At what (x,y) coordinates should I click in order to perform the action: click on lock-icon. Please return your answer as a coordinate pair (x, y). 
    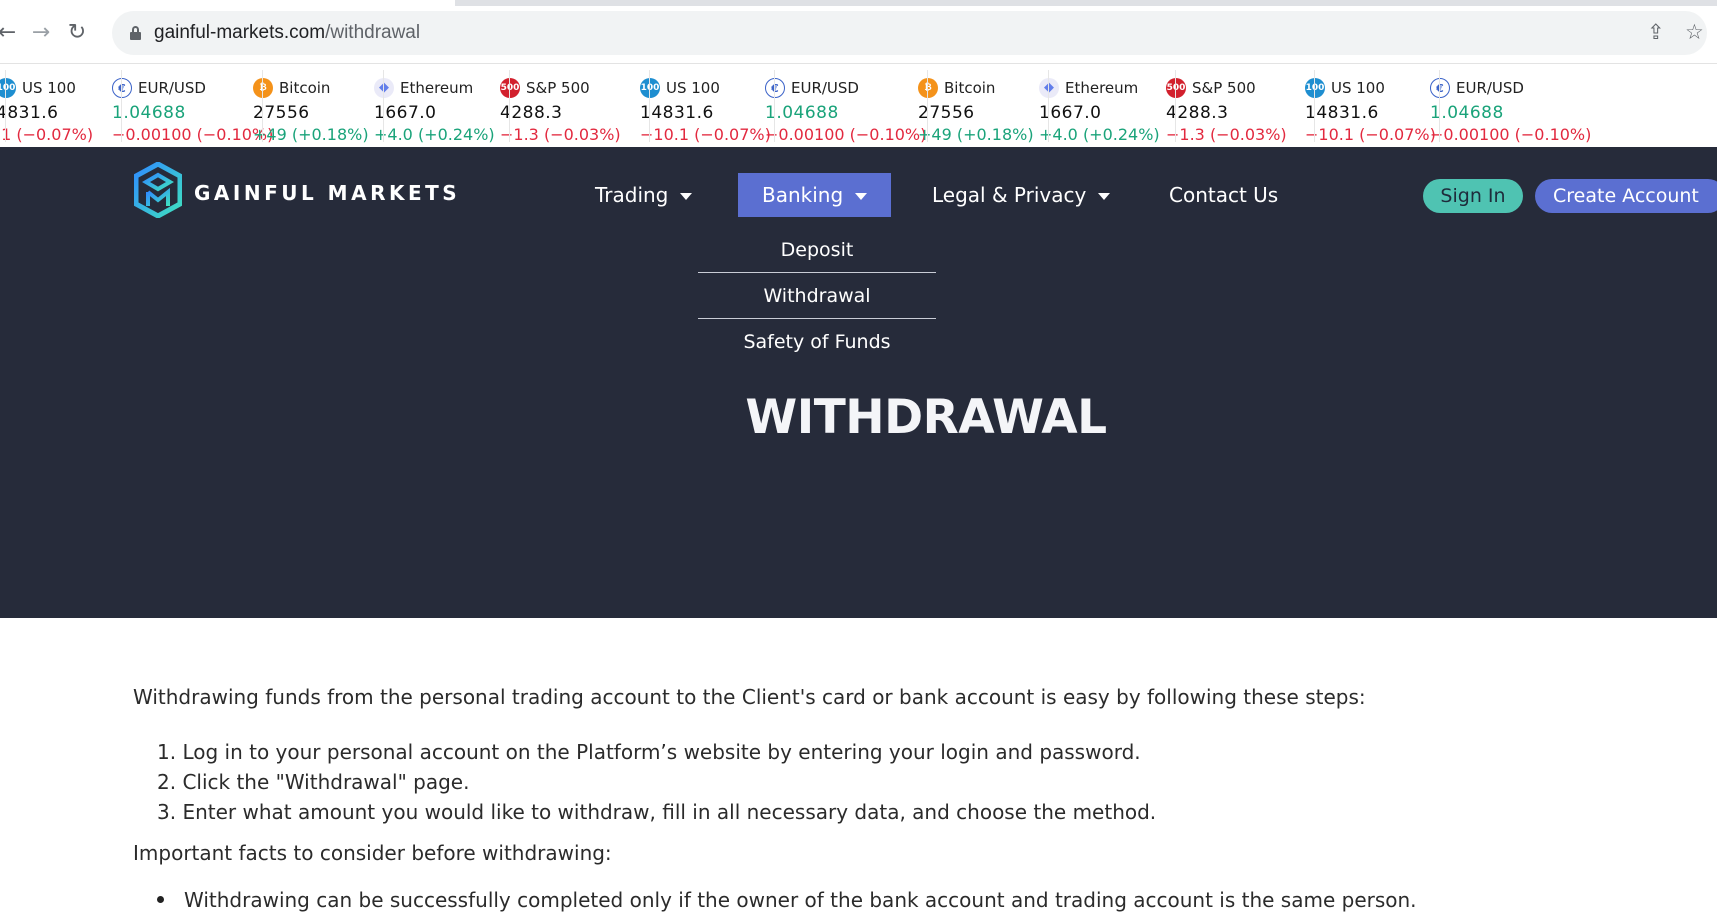
    Looking at the image, I should click on (135, 33).